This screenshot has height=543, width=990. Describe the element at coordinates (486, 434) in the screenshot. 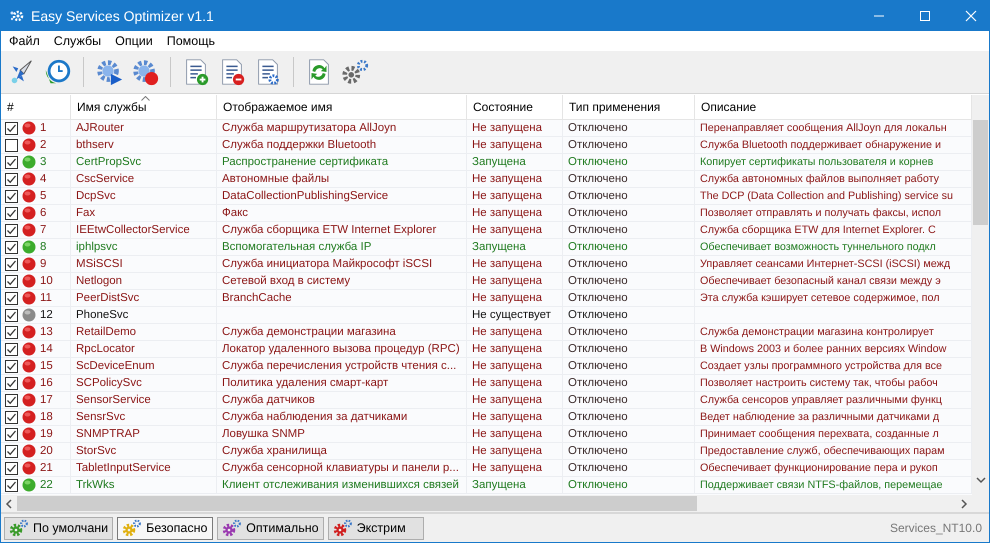

I see `table-row: 19 SNMPTRAP Ловушка SNMP Не запущена Отключено Принимает сообщения перехвата, созданные л` at that location.